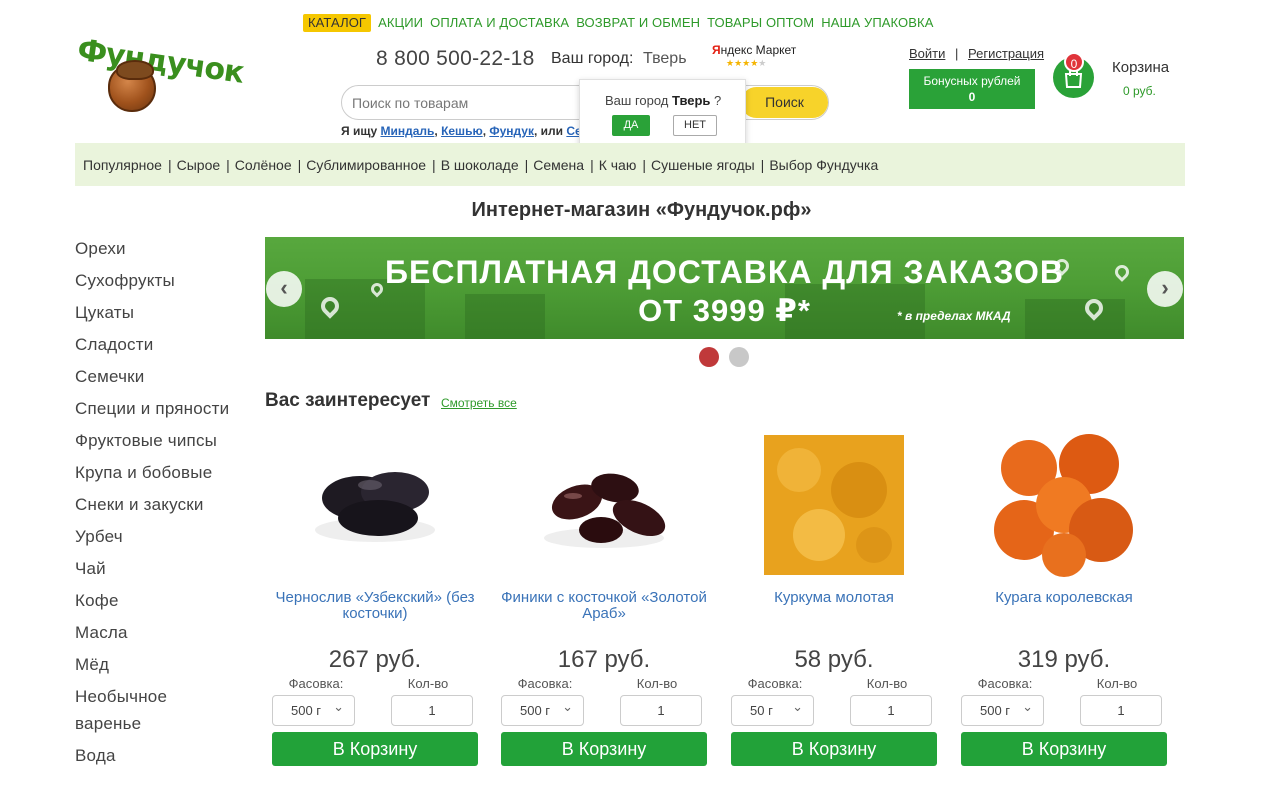 The height and width of the screenshot is (796, 1283). I want to click on sidebar-item-seeds: Семечки, so click(165, 377).